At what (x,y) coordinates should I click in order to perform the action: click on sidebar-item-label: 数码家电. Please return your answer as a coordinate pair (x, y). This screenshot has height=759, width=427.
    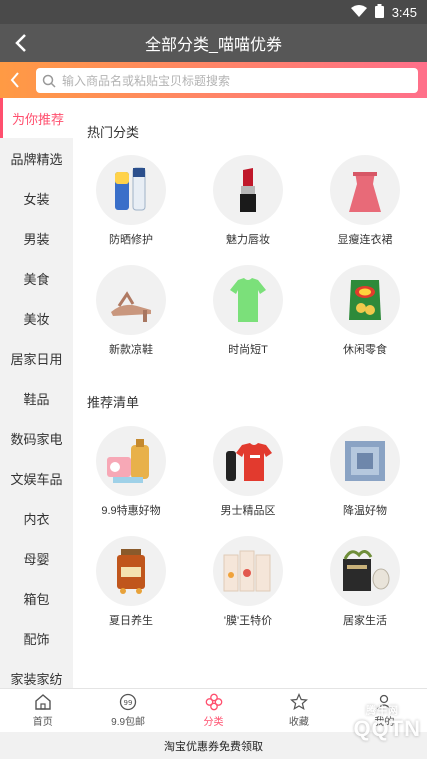
    Looking at the image, I should click on (36, 439).